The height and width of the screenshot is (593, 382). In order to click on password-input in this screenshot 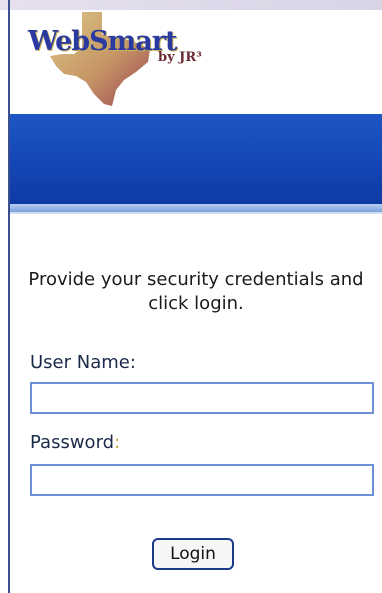, I will do `click(202, 480)`.